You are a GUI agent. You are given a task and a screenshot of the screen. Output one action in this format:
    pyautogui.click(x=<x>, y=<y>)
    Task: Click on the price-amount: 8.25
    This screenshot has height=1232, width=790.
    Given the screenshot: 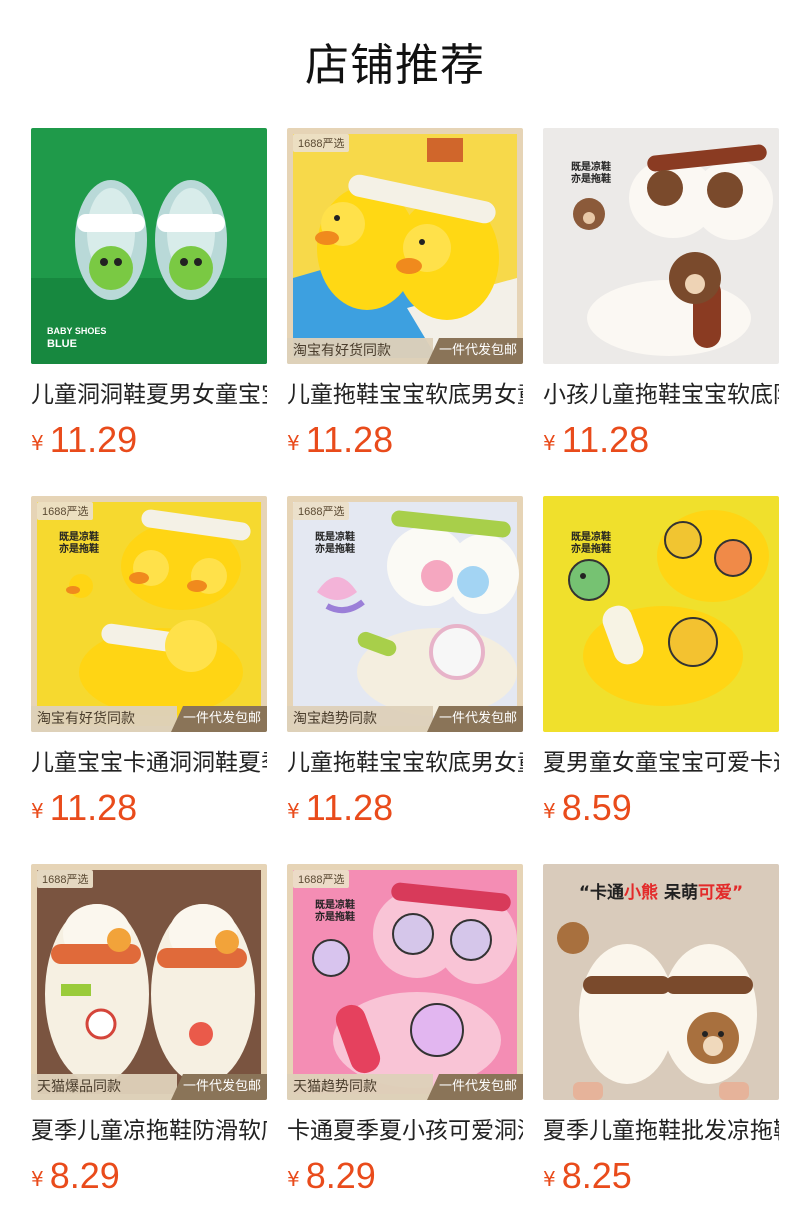 What is the action you would take?
    pyautogui.click(x=596, y=1175)
    